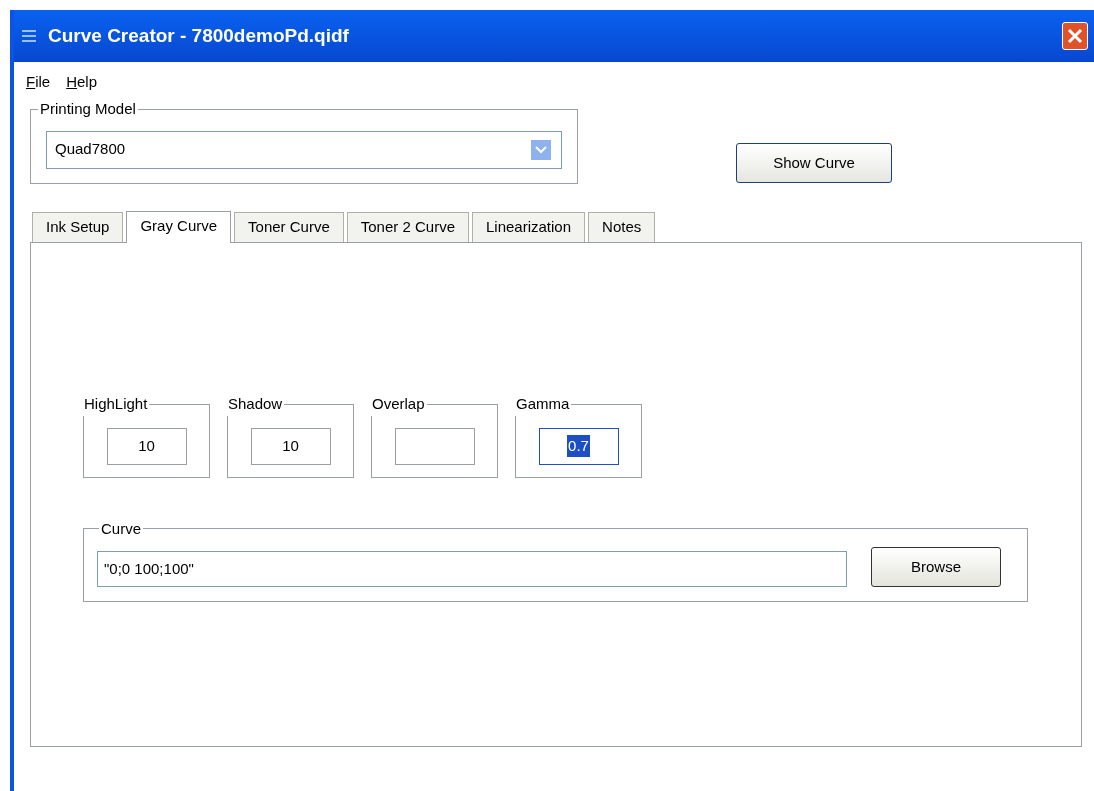 The width and height of the screenshot is (1094, 791). I want to click on tab: Toner Curve, so click(289, 227).